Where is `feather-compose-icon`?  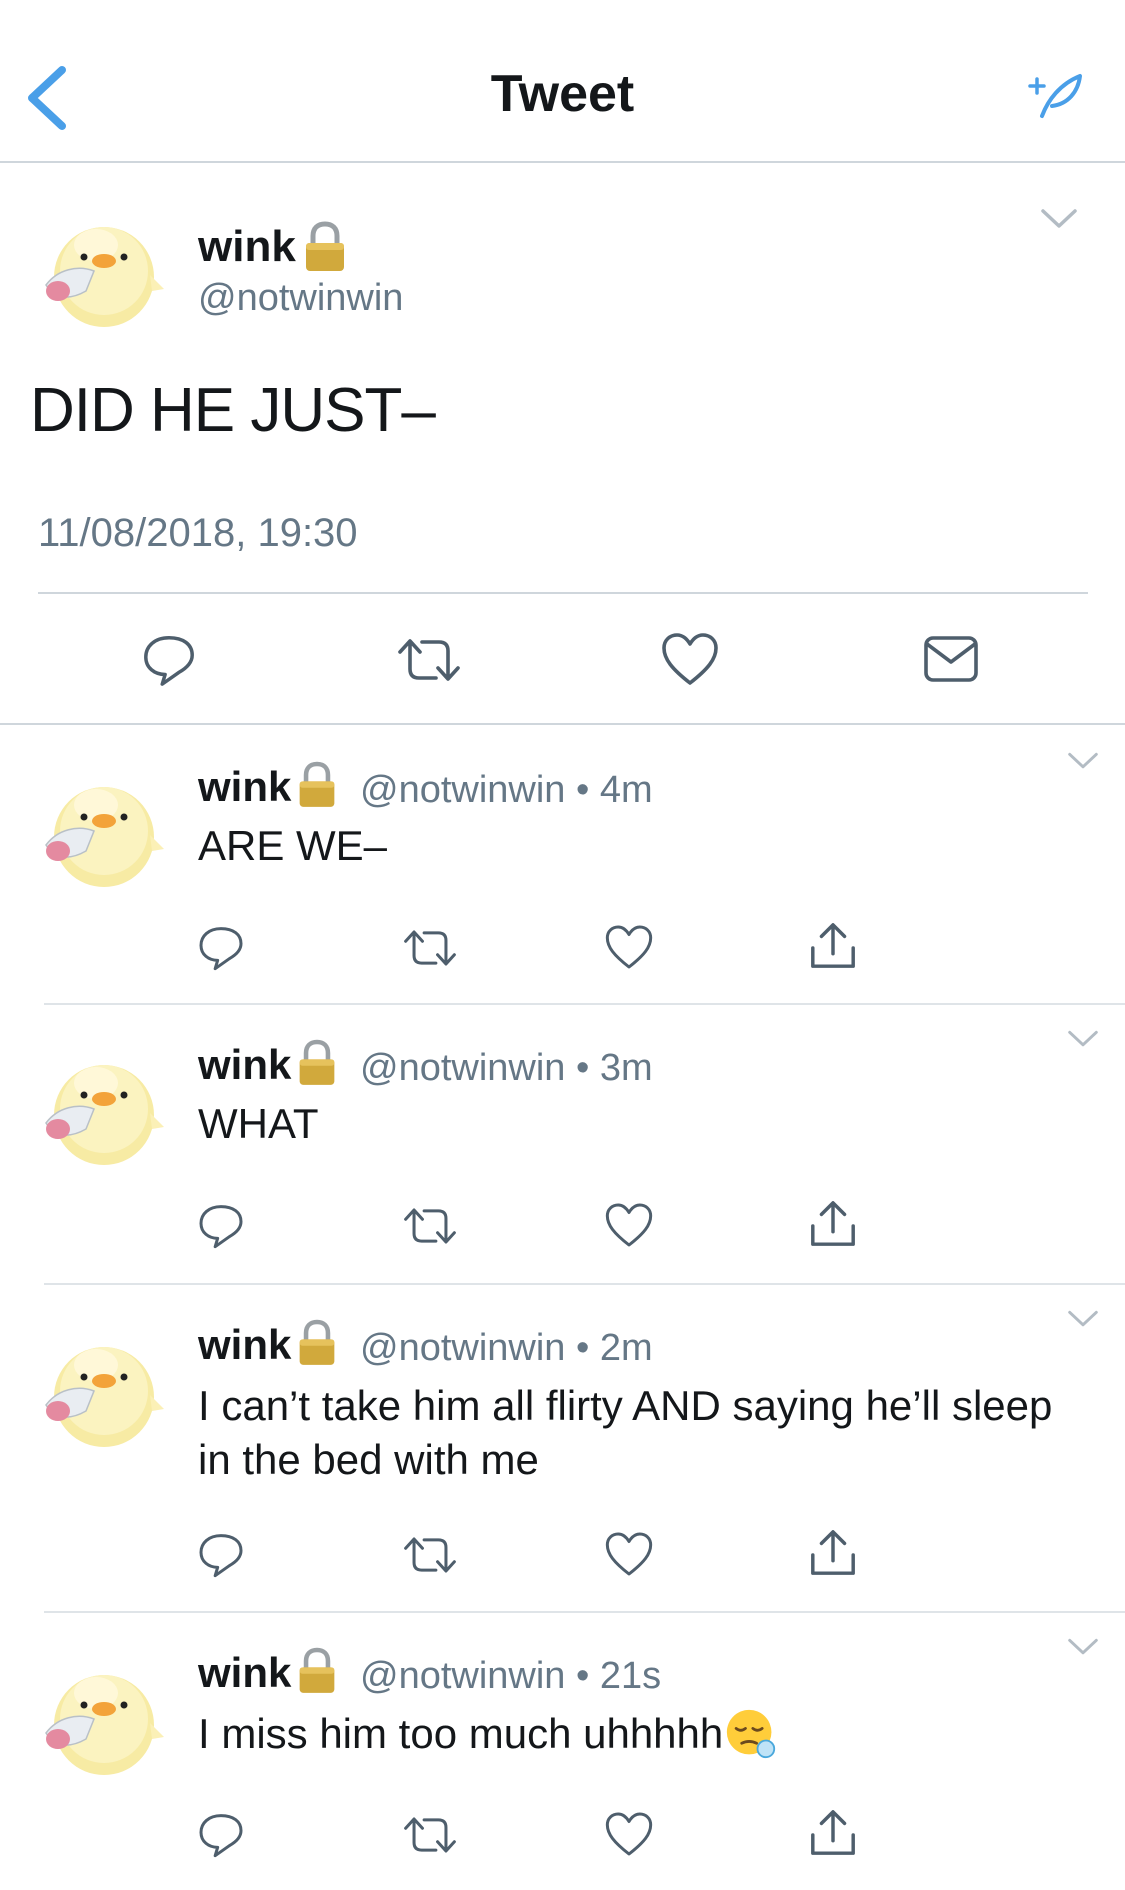 feather-compose-icon is located at coordinates (1054, 95).